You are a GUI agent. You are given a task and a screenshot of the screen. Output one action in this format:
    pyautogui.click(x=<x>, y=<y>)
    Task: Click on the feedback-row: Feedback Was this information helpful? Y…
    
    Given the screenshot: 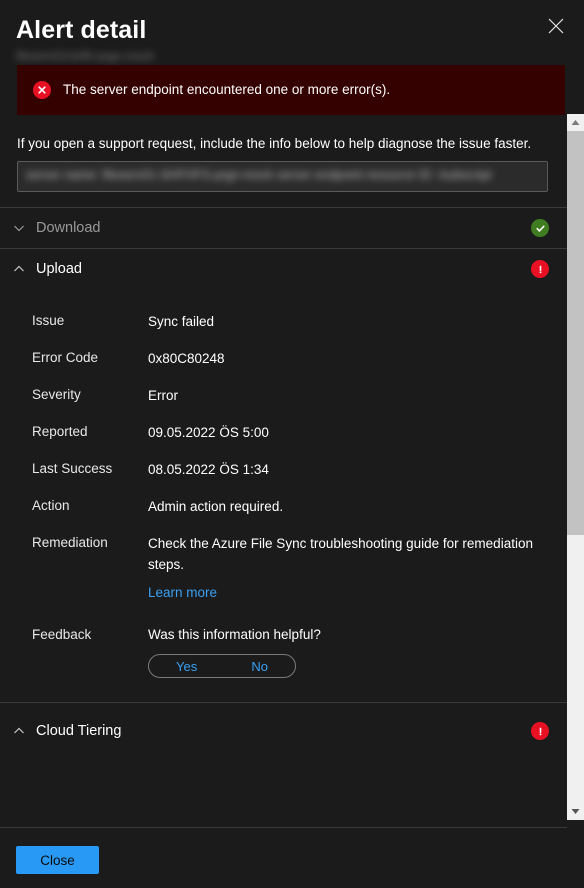 What is the action you would take?
    pyautogui.click(x=283, y=648)
    